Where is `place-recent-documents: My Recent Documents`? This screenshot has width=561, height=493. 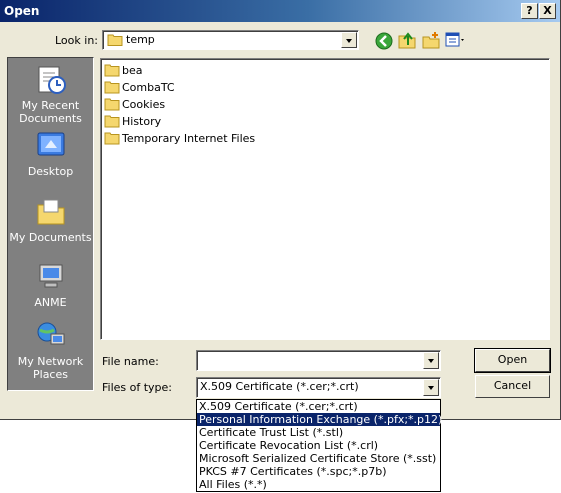
place-recent-documents: My Recent Documents is located at coordinates (50, 94).